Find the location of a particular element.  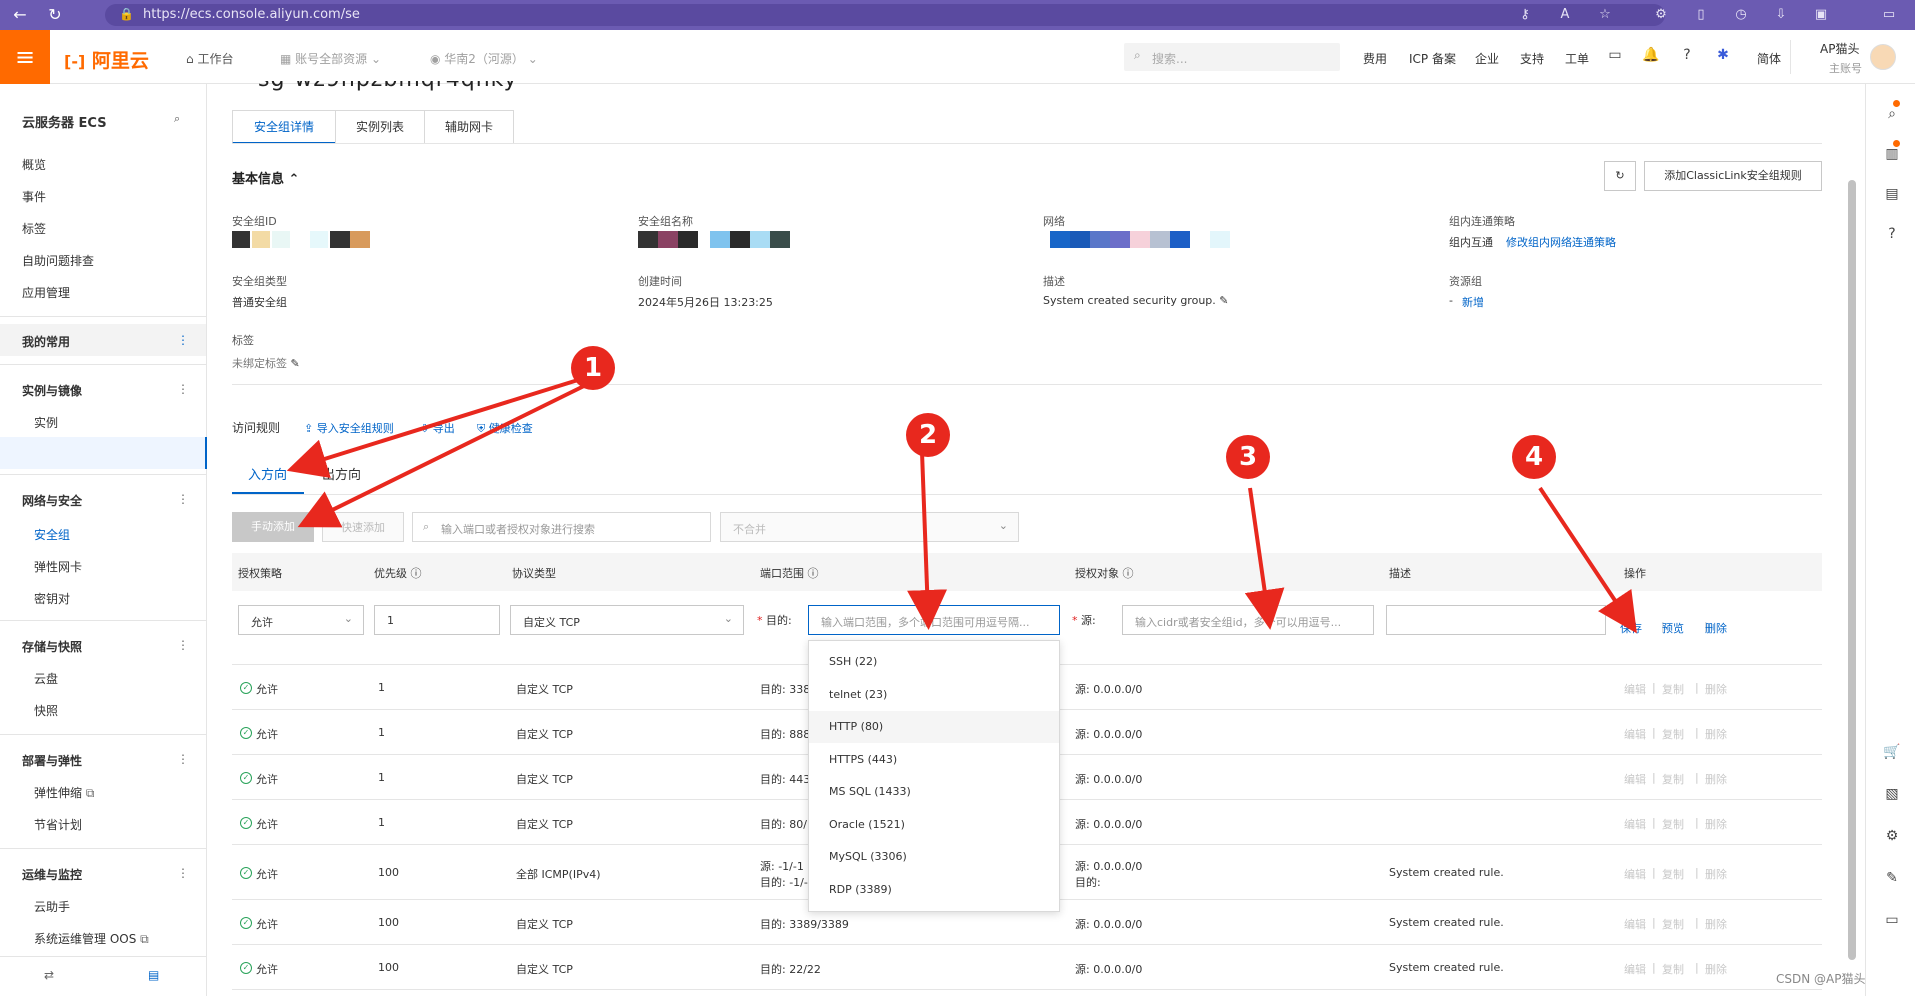

sidebar-item-overview: 概览 is located at coordinates (34, 164).